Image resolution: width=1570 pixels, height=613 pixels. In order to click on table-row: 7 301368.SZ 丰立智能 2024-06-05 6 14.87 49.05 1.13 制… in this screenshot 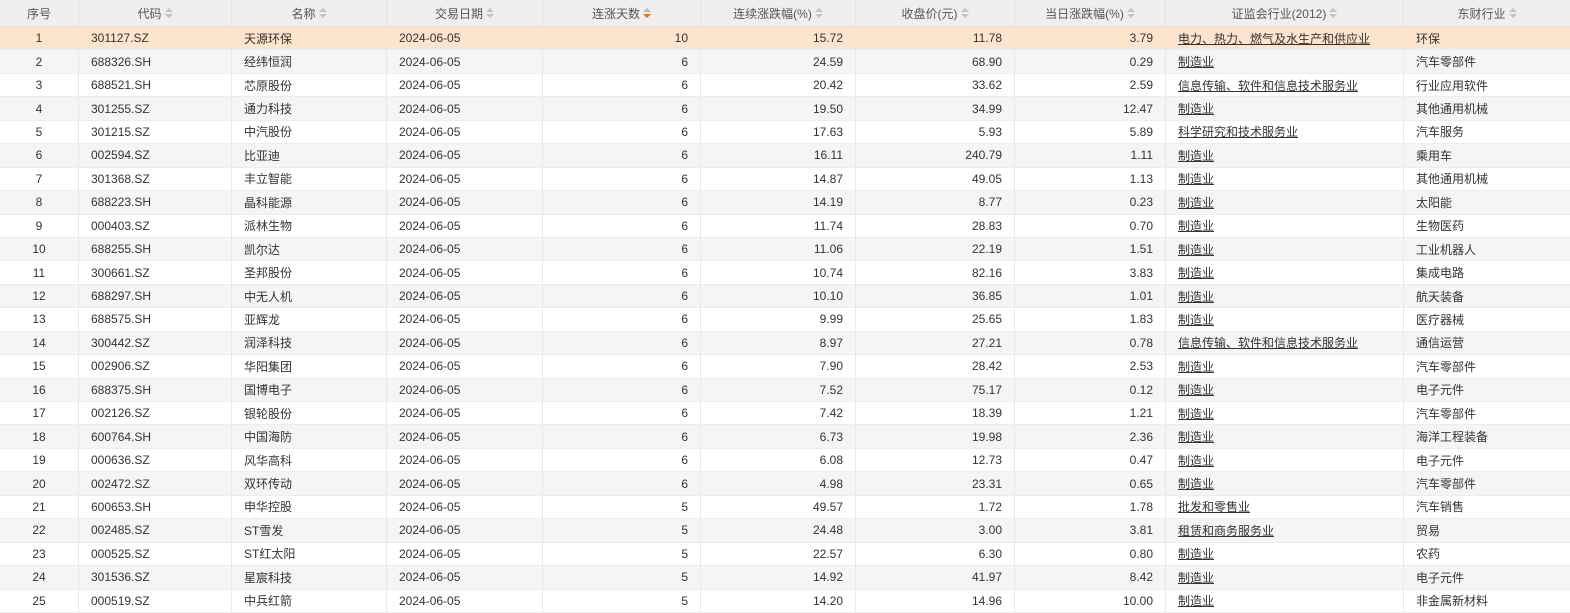, I will do `click(785, 179)`.